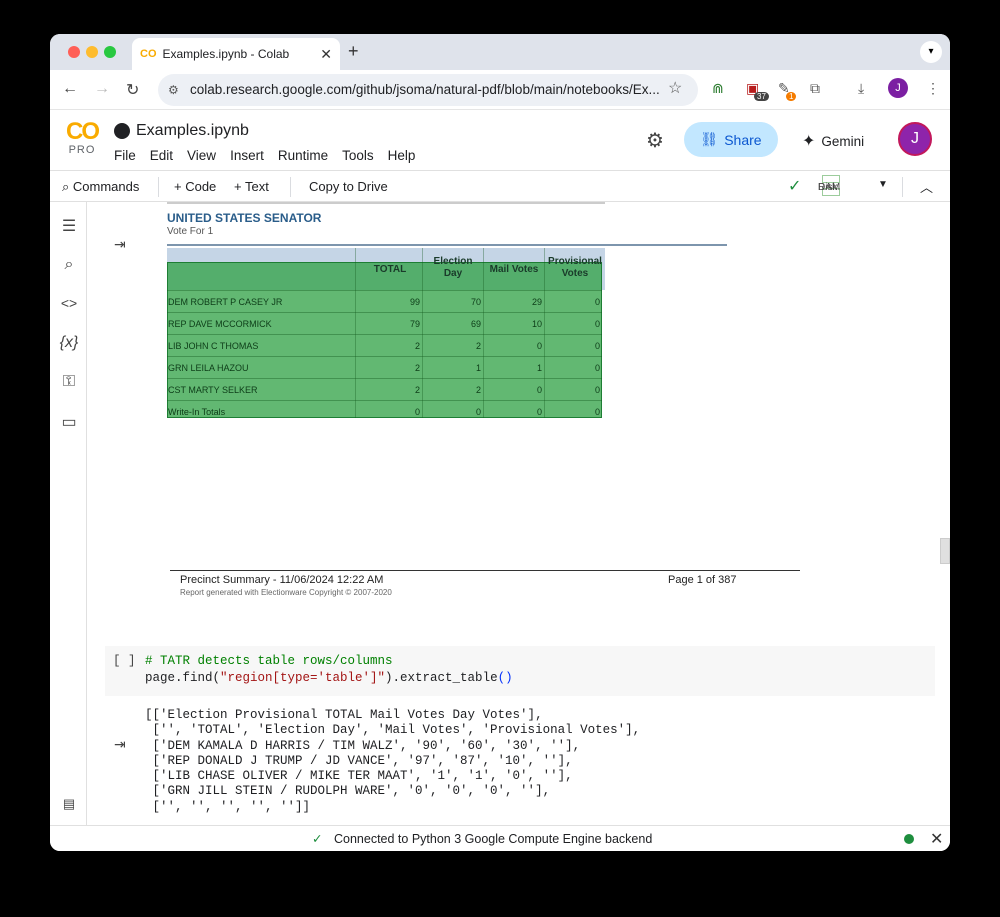 The height and width of the screenshot is (917, 1000). I want to click on cell-value: 29, so click(536, 302).